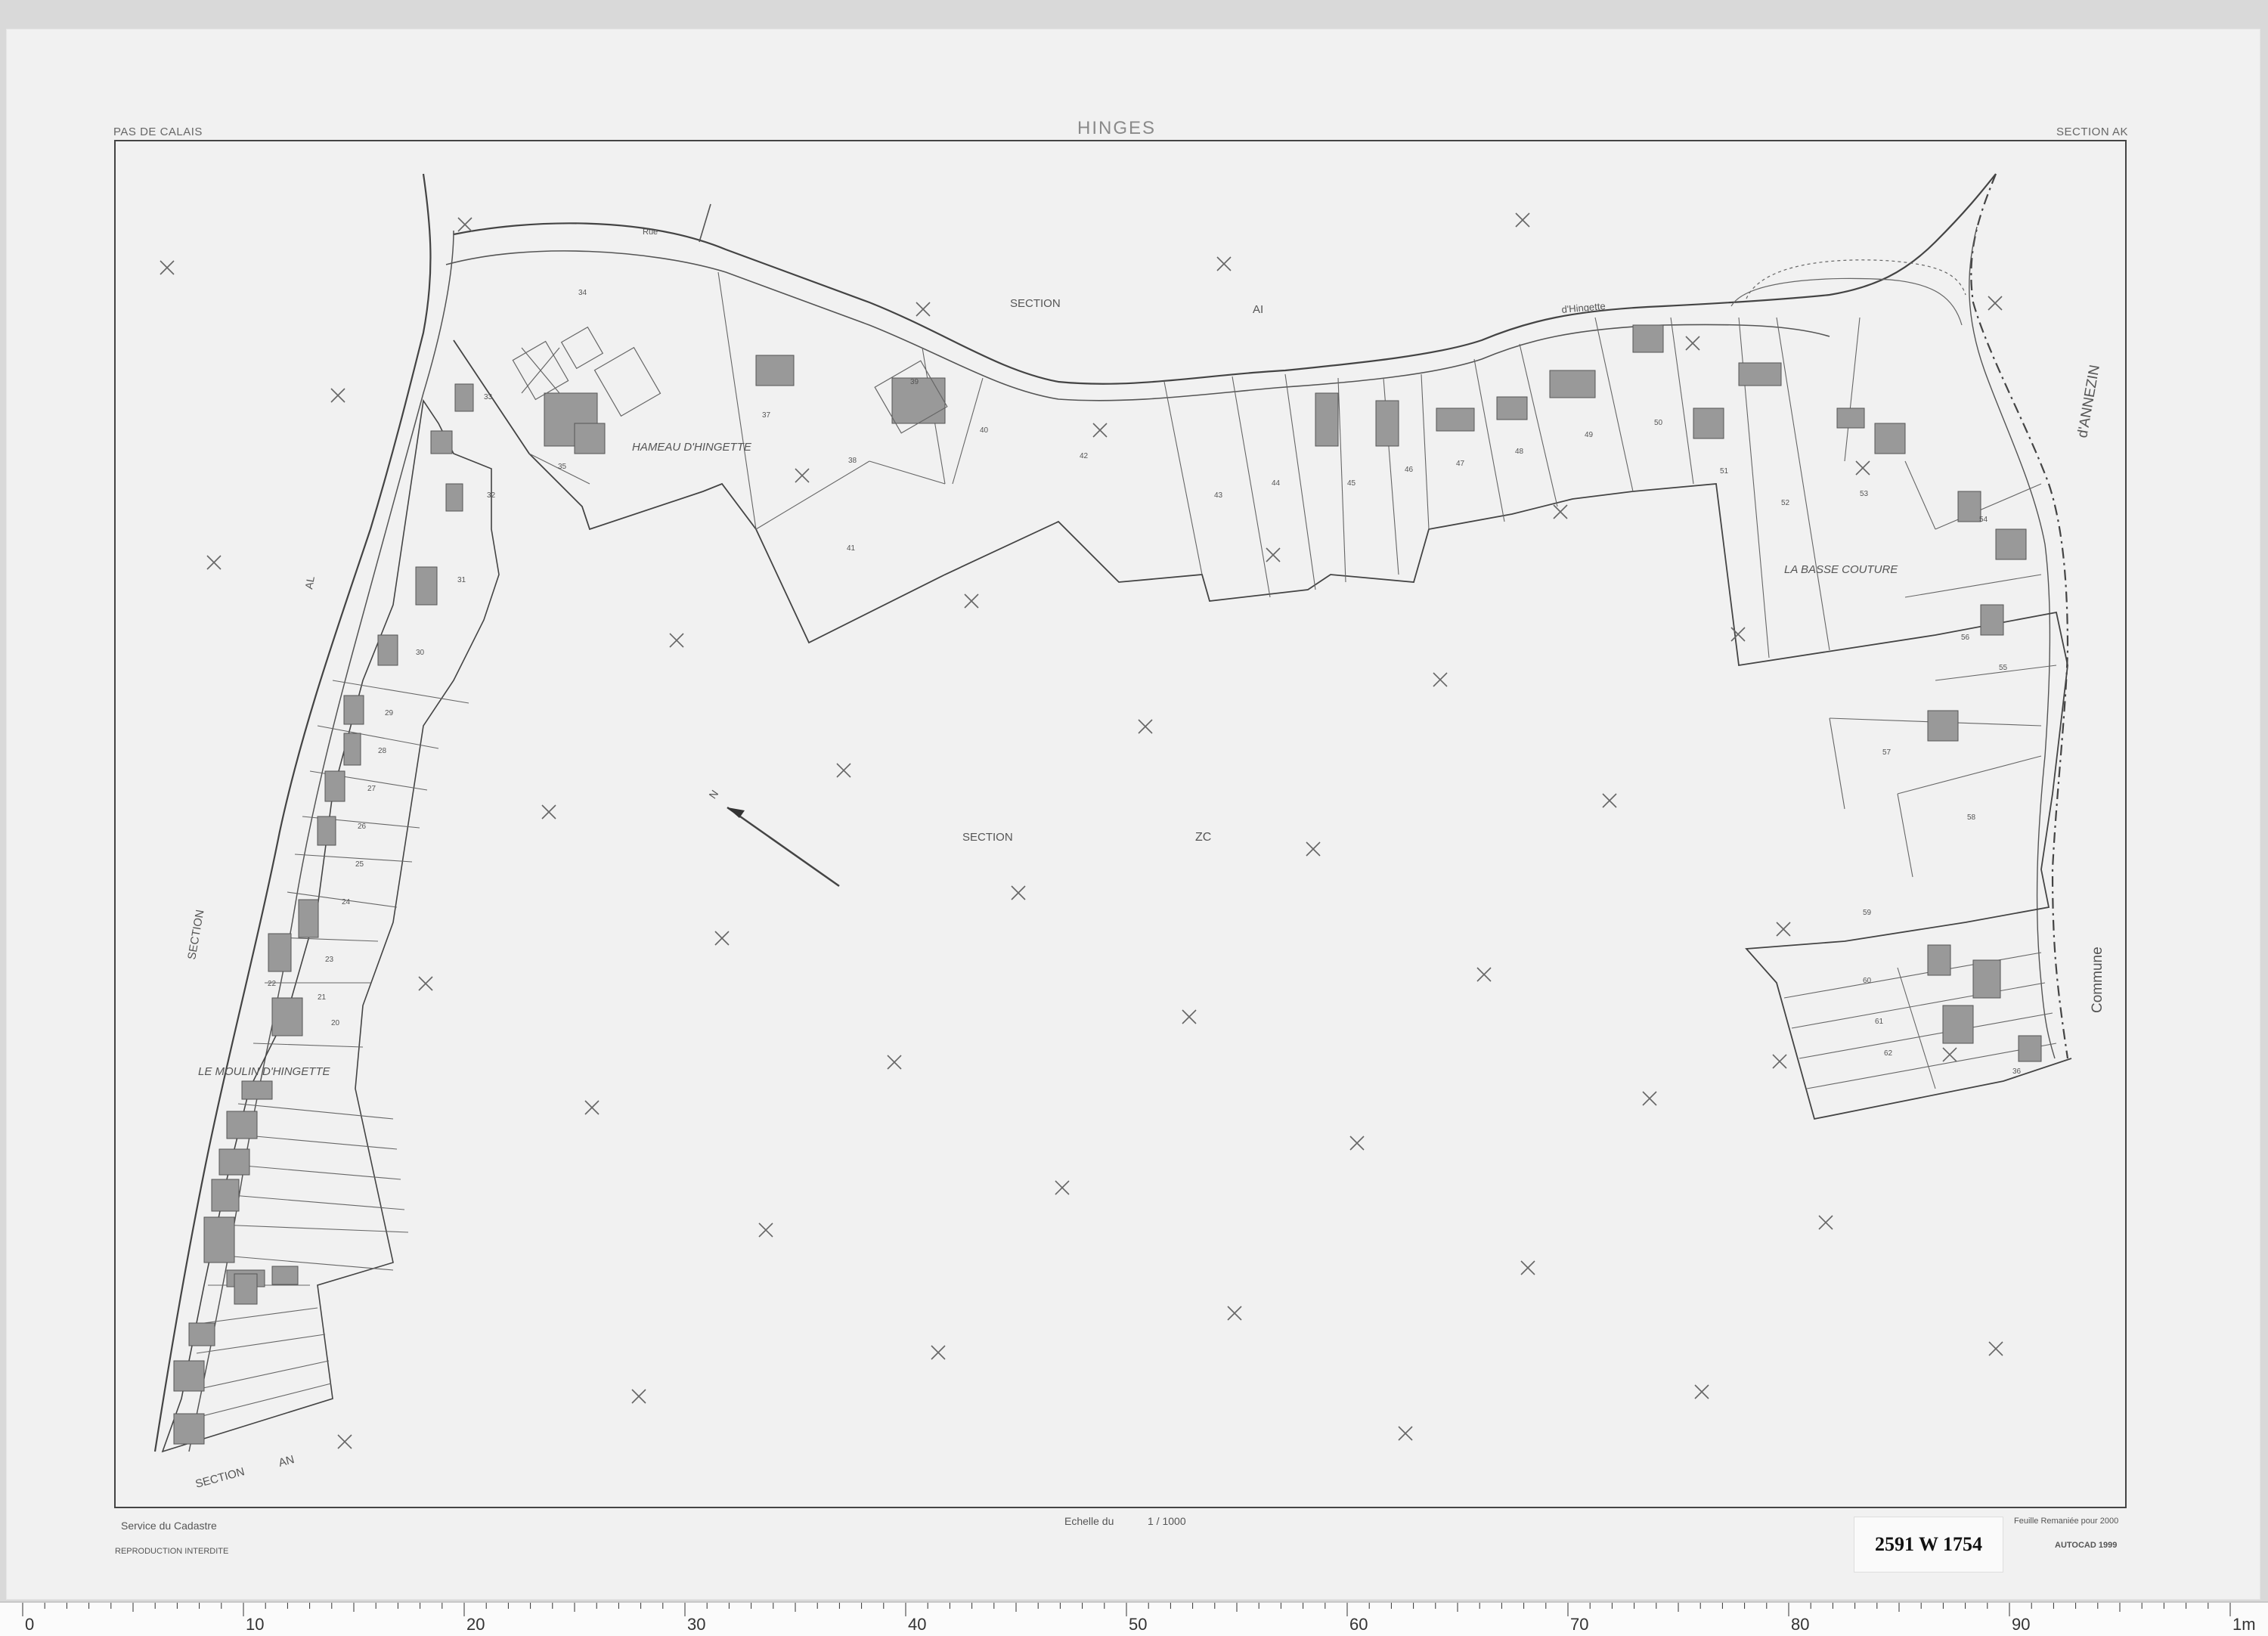 The height and width of the screenshot is (1636, 2268). What do you see at coordinates (1460, 464) in the screenshot?
I see `svg-text: 47` at bounding box center [1460, 464].